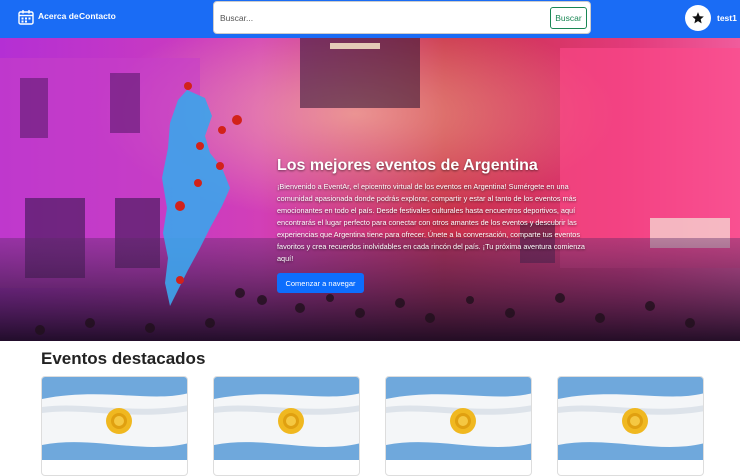 Image resolution: width=740 pixels, height=476 pixels. What do you see at coordinates (379, 17) in the screenshot?
I see `search-input` at bounding box center [379, 17].